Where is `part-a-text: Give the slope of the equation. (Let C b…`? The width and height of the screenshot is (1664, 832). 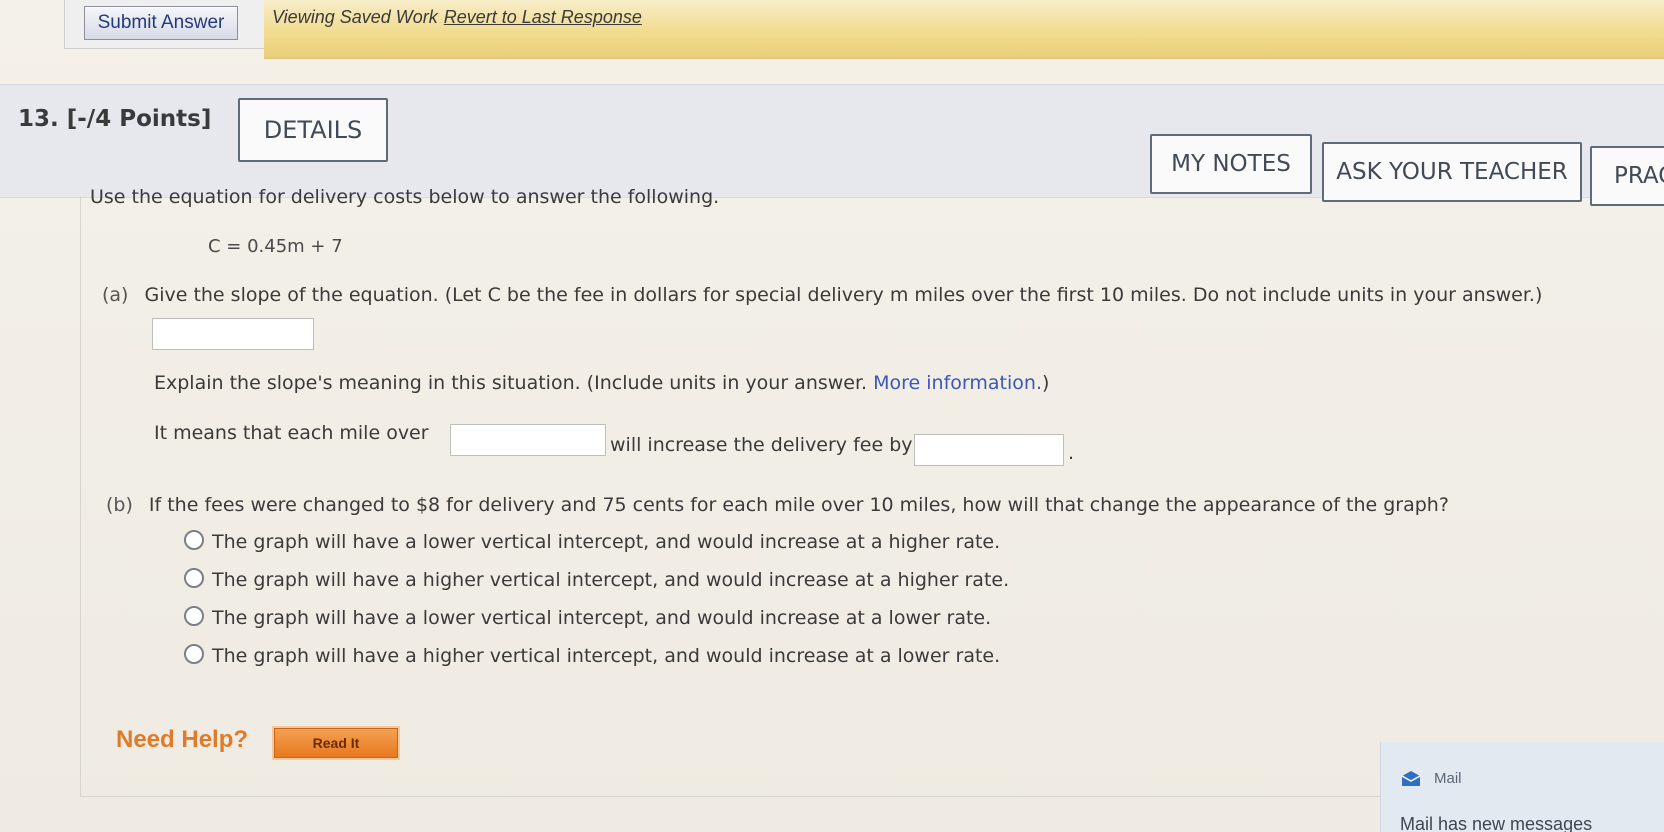
part-a-text: Give the slope of the equation. (Let C b… is located at coordinates (843, 295).